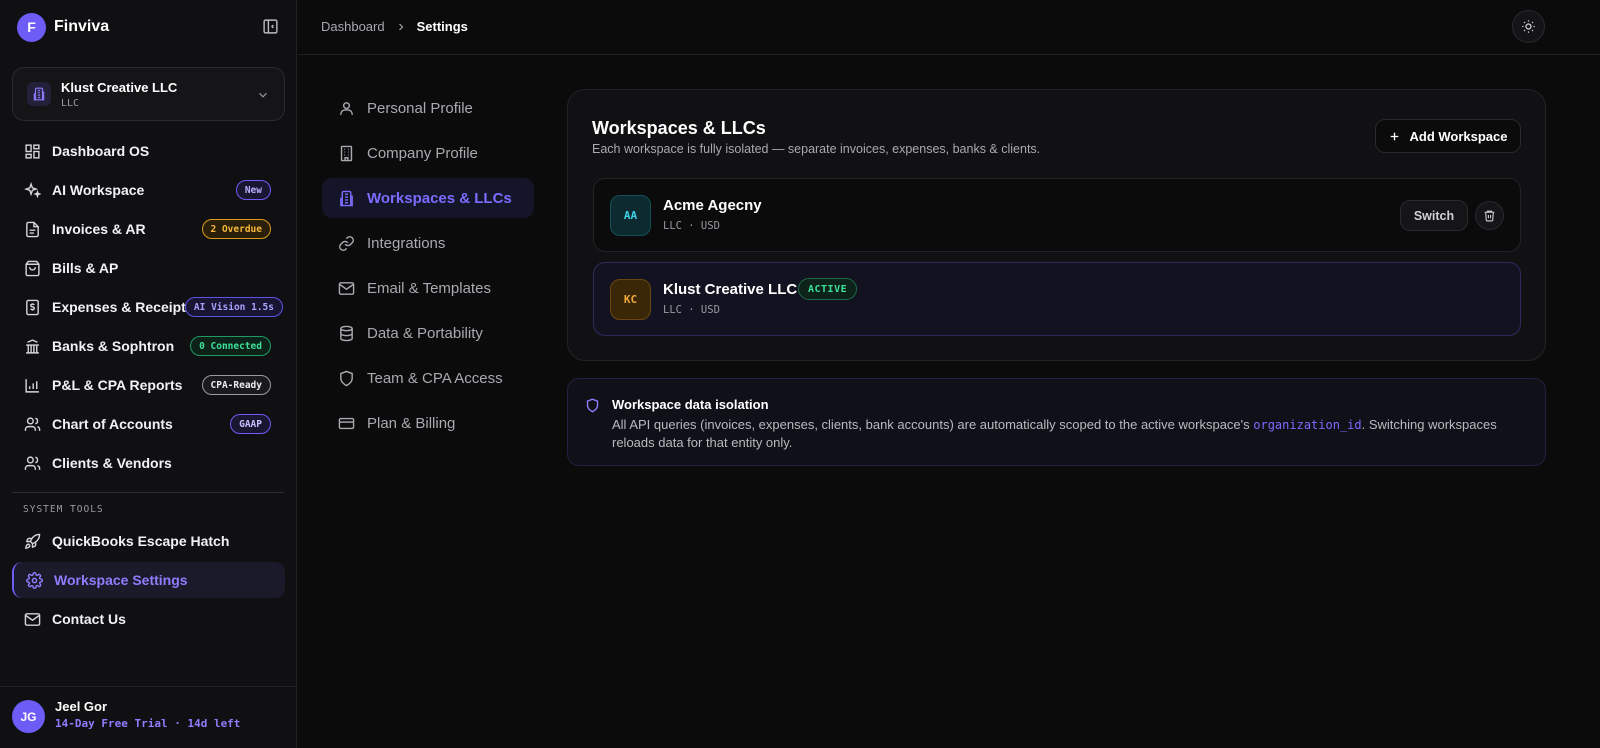  I want to click on section-title: Workspaces & LLCs, so click(679, 128).